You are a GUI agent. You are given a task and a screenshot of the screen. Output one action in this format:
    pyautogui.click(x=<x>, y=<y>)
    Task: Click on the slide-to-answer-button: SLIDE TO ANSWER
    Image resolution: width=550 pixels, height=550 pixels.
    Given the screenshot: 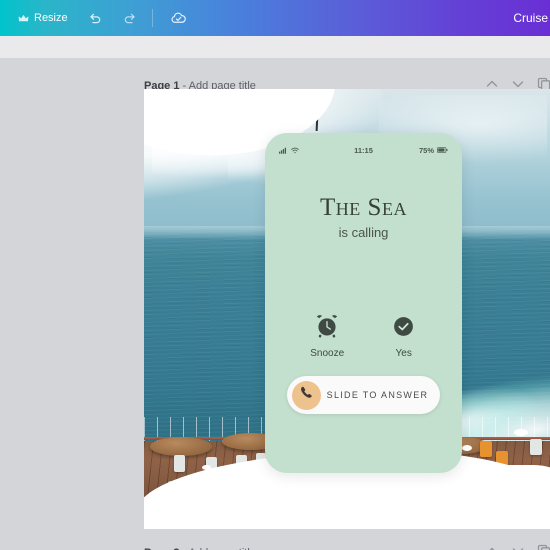 What is the action you would take?
    pyautogui.click(x=363, y=395)
    